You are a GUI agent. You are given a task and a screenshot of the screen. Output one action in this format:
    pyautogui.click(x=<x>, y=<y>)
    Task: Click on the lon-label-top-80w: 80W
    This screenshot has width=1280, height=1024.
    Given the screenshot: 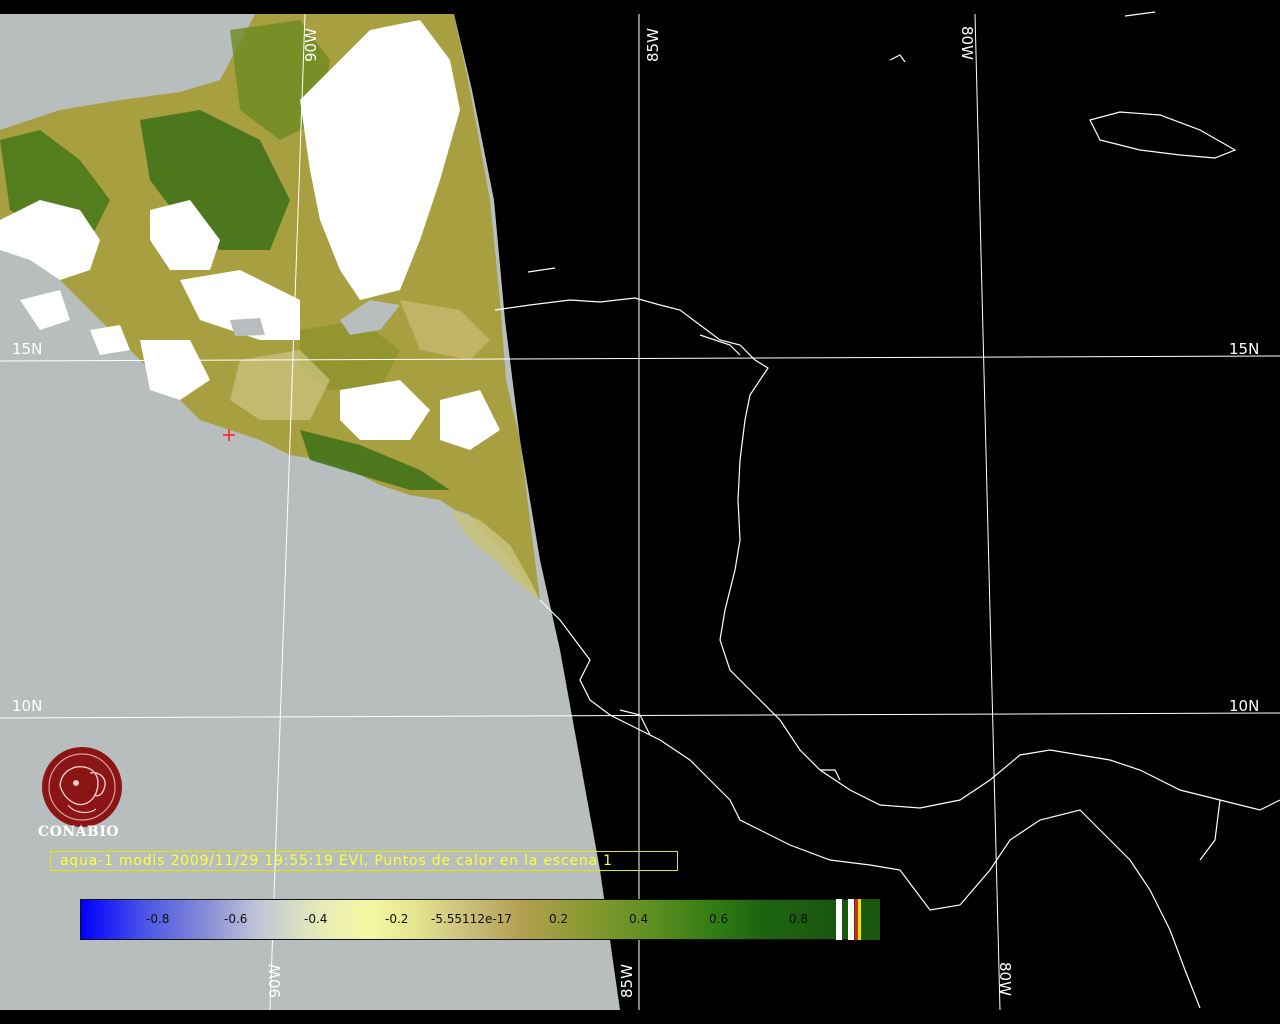 What is the action you would take?
    pyautogui.click(x=967, y=43)
    